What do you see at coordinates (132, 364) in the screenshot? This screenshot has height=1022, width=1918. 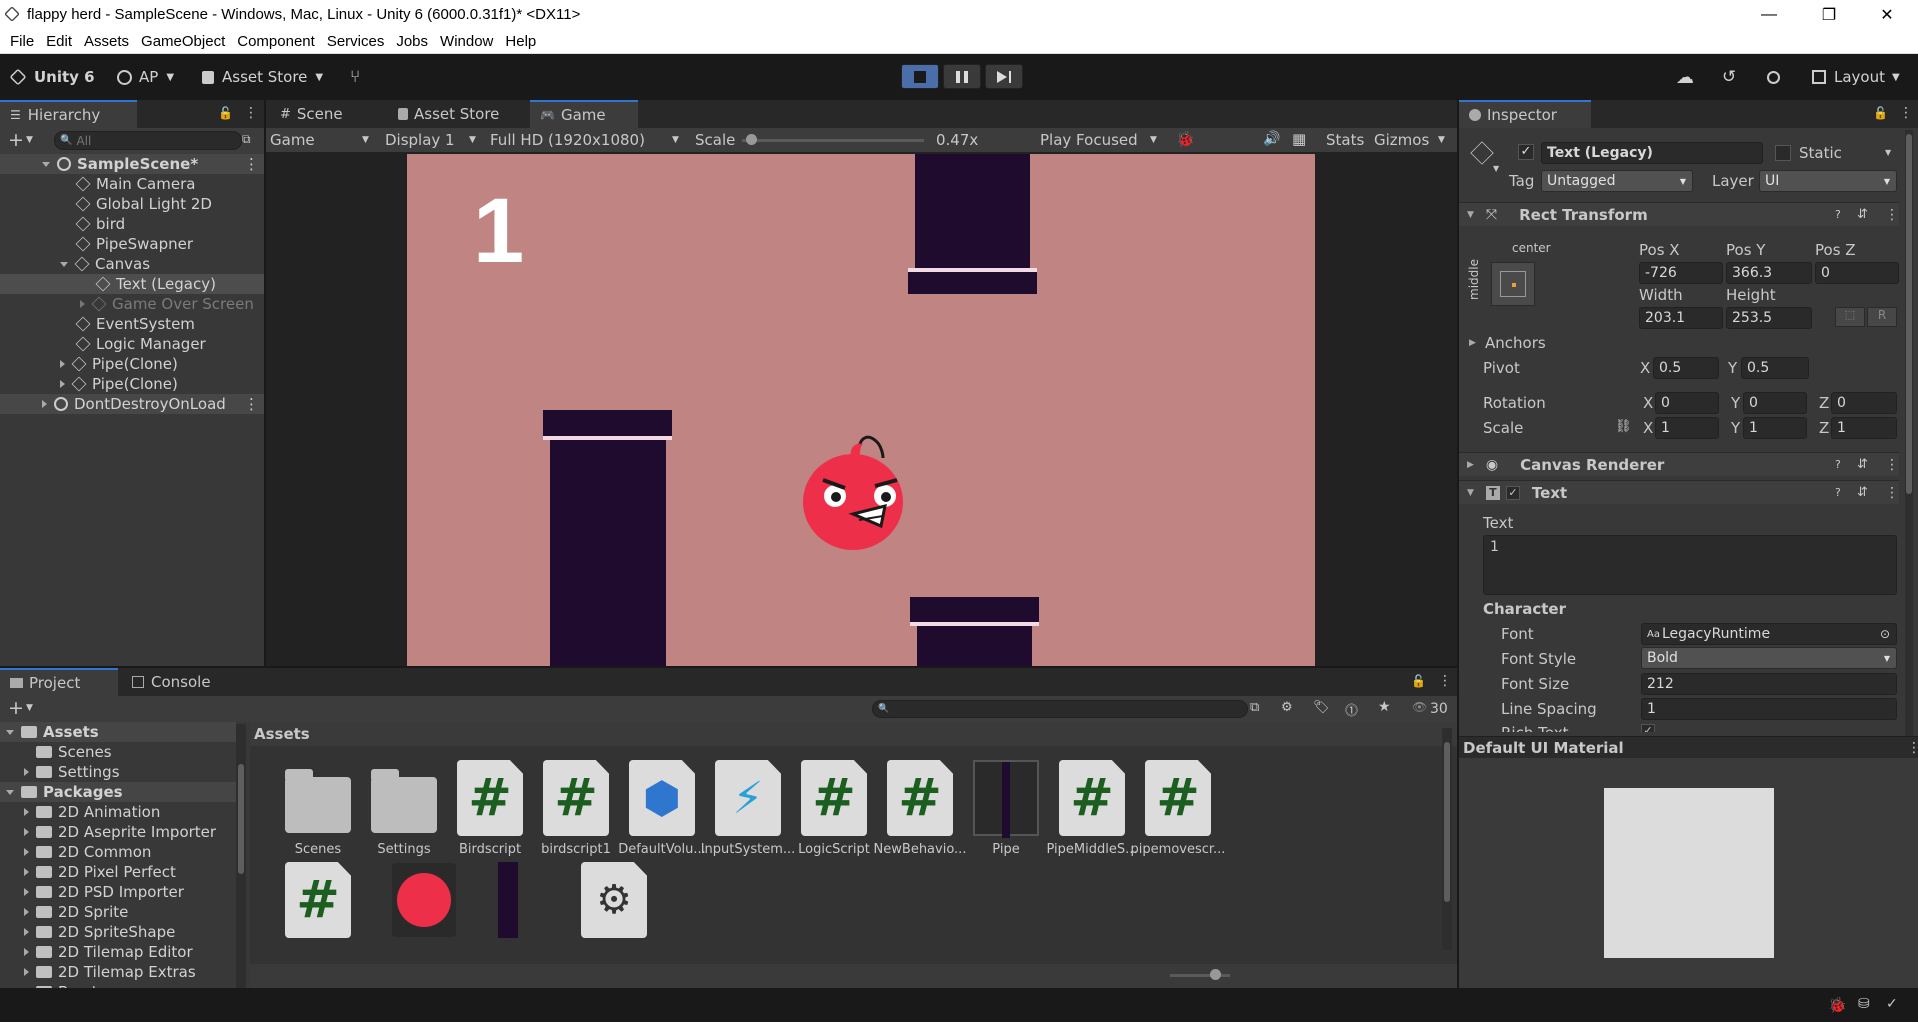 I see `hierarchy-item-pipe-clone: Pipe(Clone)` at bounding box center [132, 364].